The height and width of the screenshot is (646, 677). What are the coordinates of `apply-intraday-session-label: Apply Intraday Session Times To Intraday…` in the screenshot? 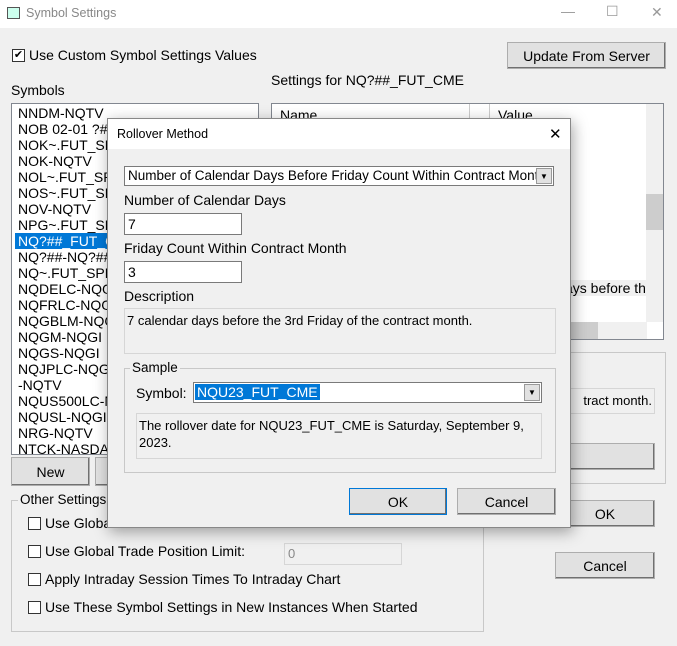 It's located at (193, 579).